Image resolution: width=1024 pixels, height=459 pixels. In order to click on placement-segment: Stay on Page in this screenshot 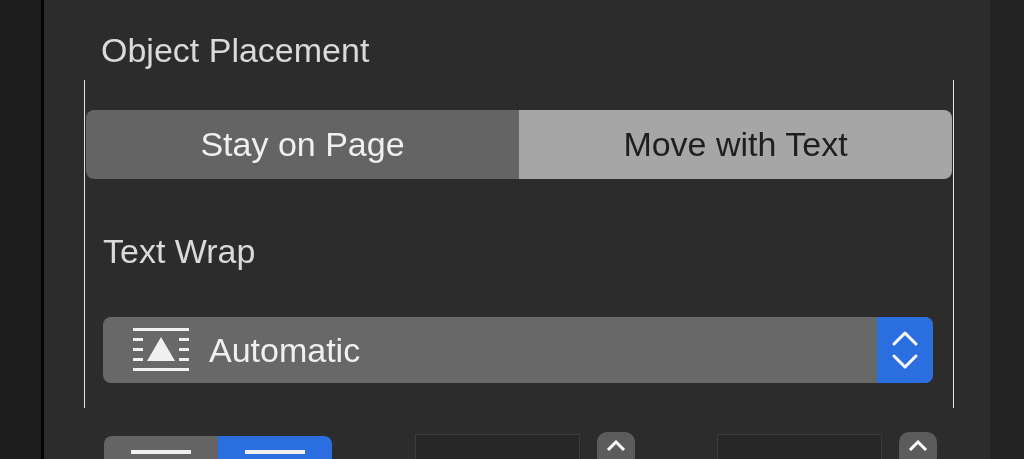, I will do `click(302, 144)`.